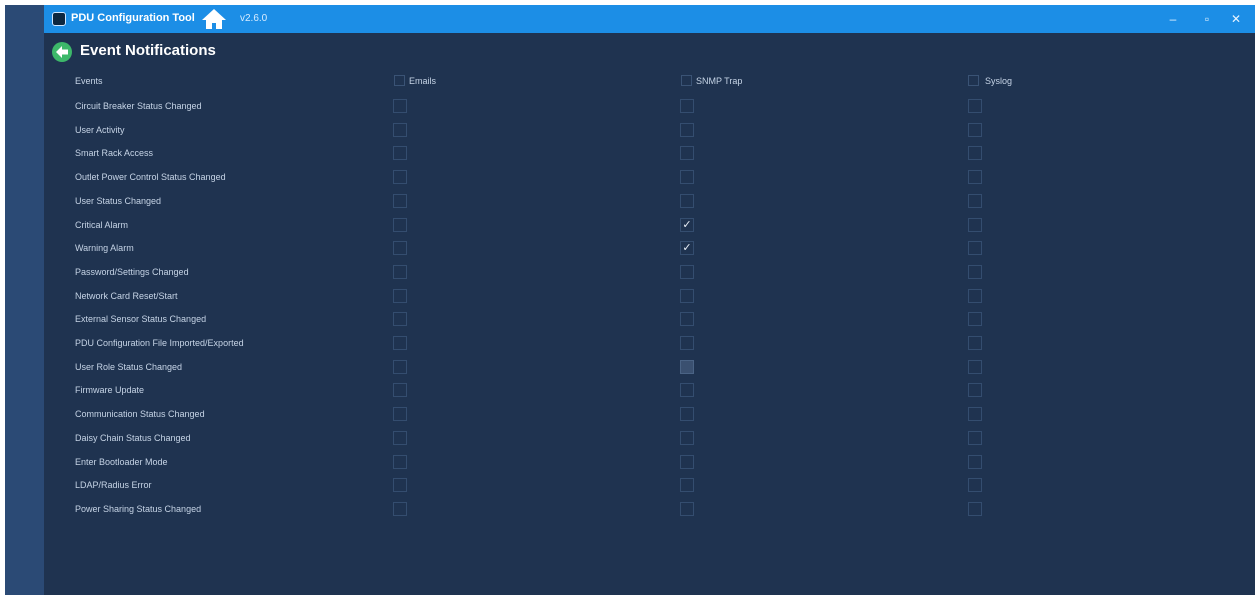 The width and height of the screenshot is (1255, 595). What do you see at coordinates (973, 80) in the screenshot?
I see `syslog-select-all-box` at bounding box center [973, 80].